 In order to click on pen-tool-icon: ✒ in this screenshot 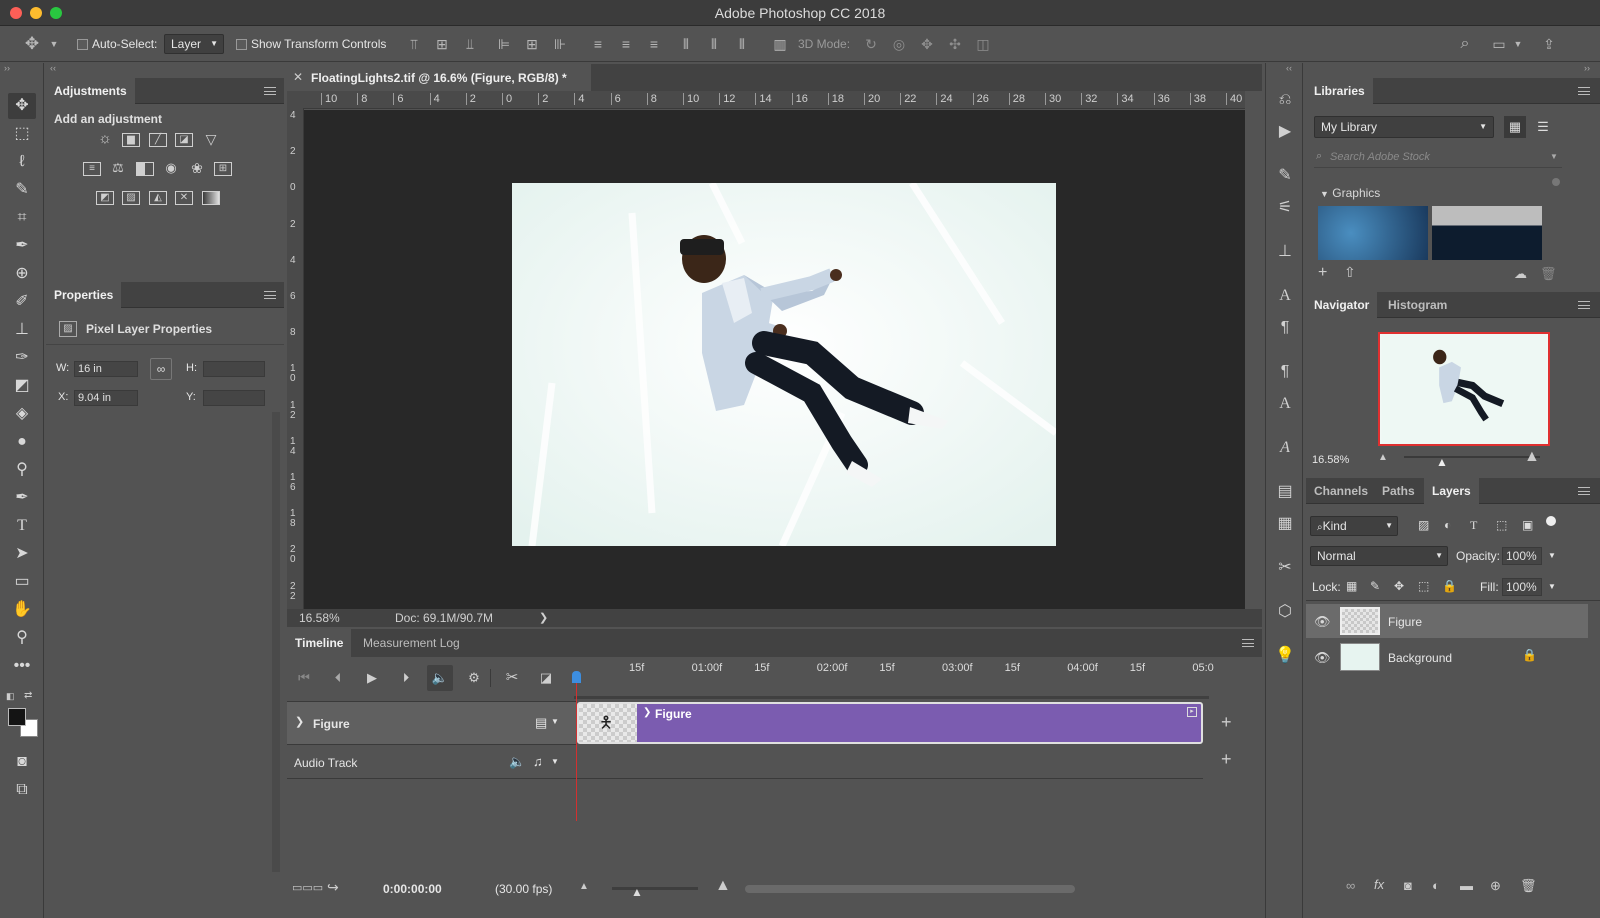, I will do `click(22, 498)`.